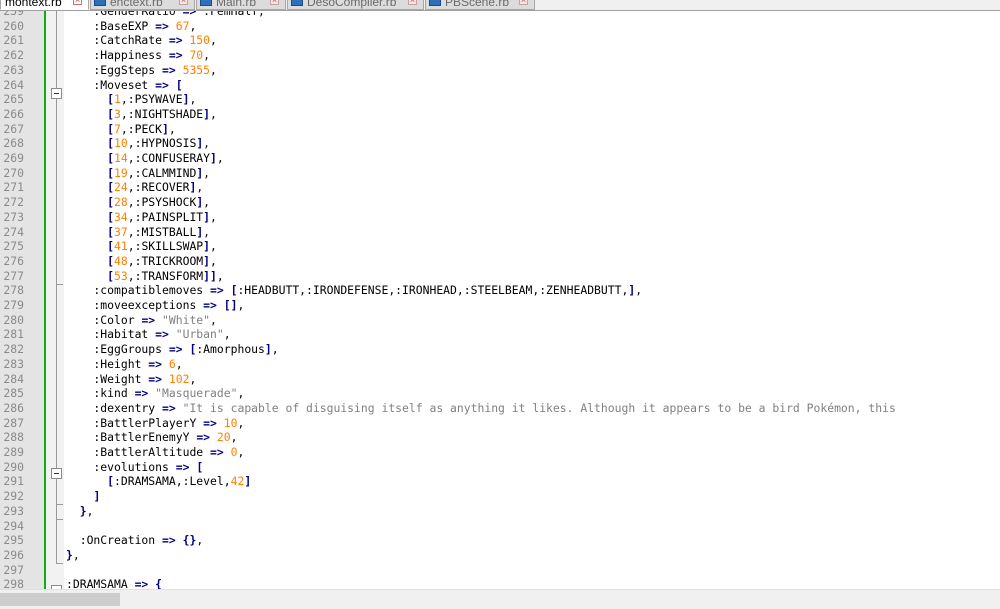  I want to click on line-number: 276, so click(13, 260).